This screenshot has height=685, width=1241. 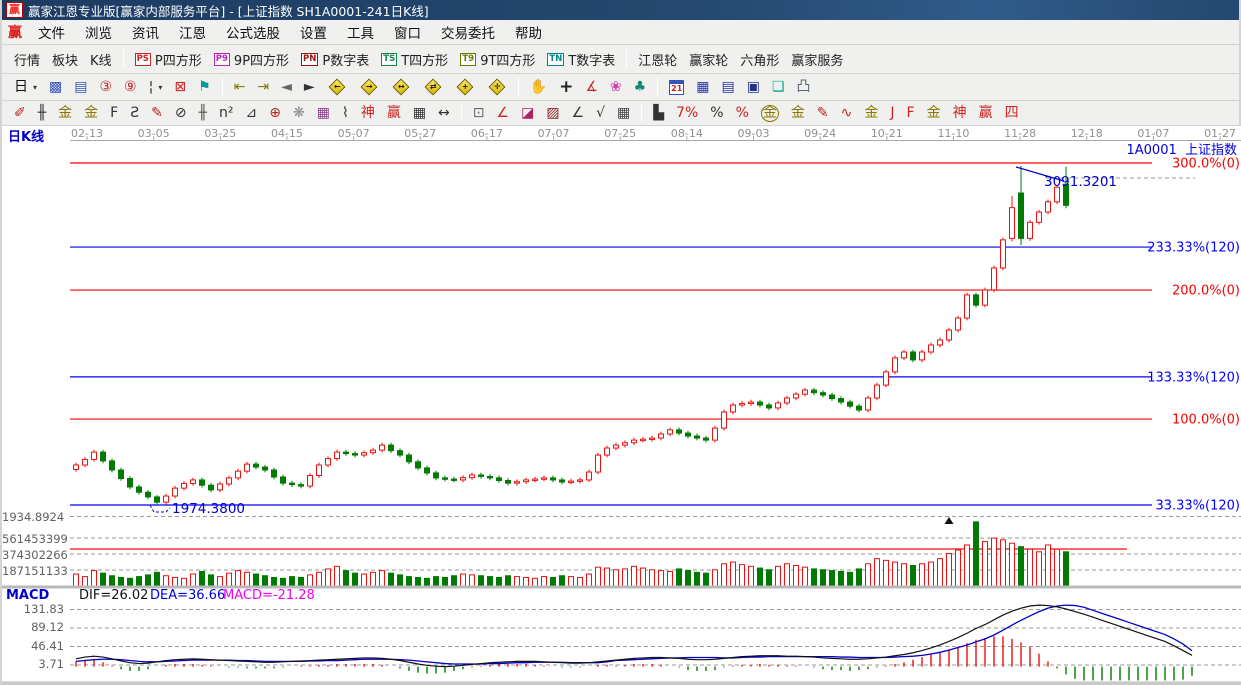 What do you see at coordinates (528, 32) in the screenshot?
I see `menu-item-10: 帮助` at bounding box center [528, 32].